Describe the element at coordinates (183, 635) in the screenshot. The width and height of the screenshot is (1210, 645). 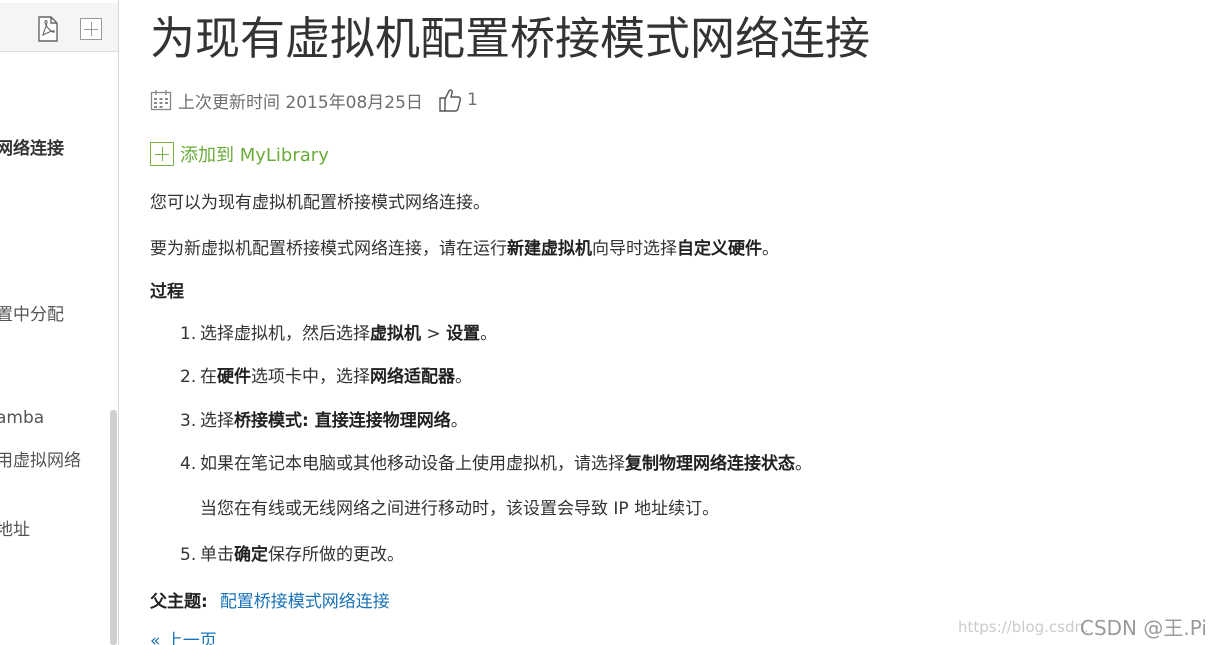
I see `previous-page-link: « 上一页` at that location.